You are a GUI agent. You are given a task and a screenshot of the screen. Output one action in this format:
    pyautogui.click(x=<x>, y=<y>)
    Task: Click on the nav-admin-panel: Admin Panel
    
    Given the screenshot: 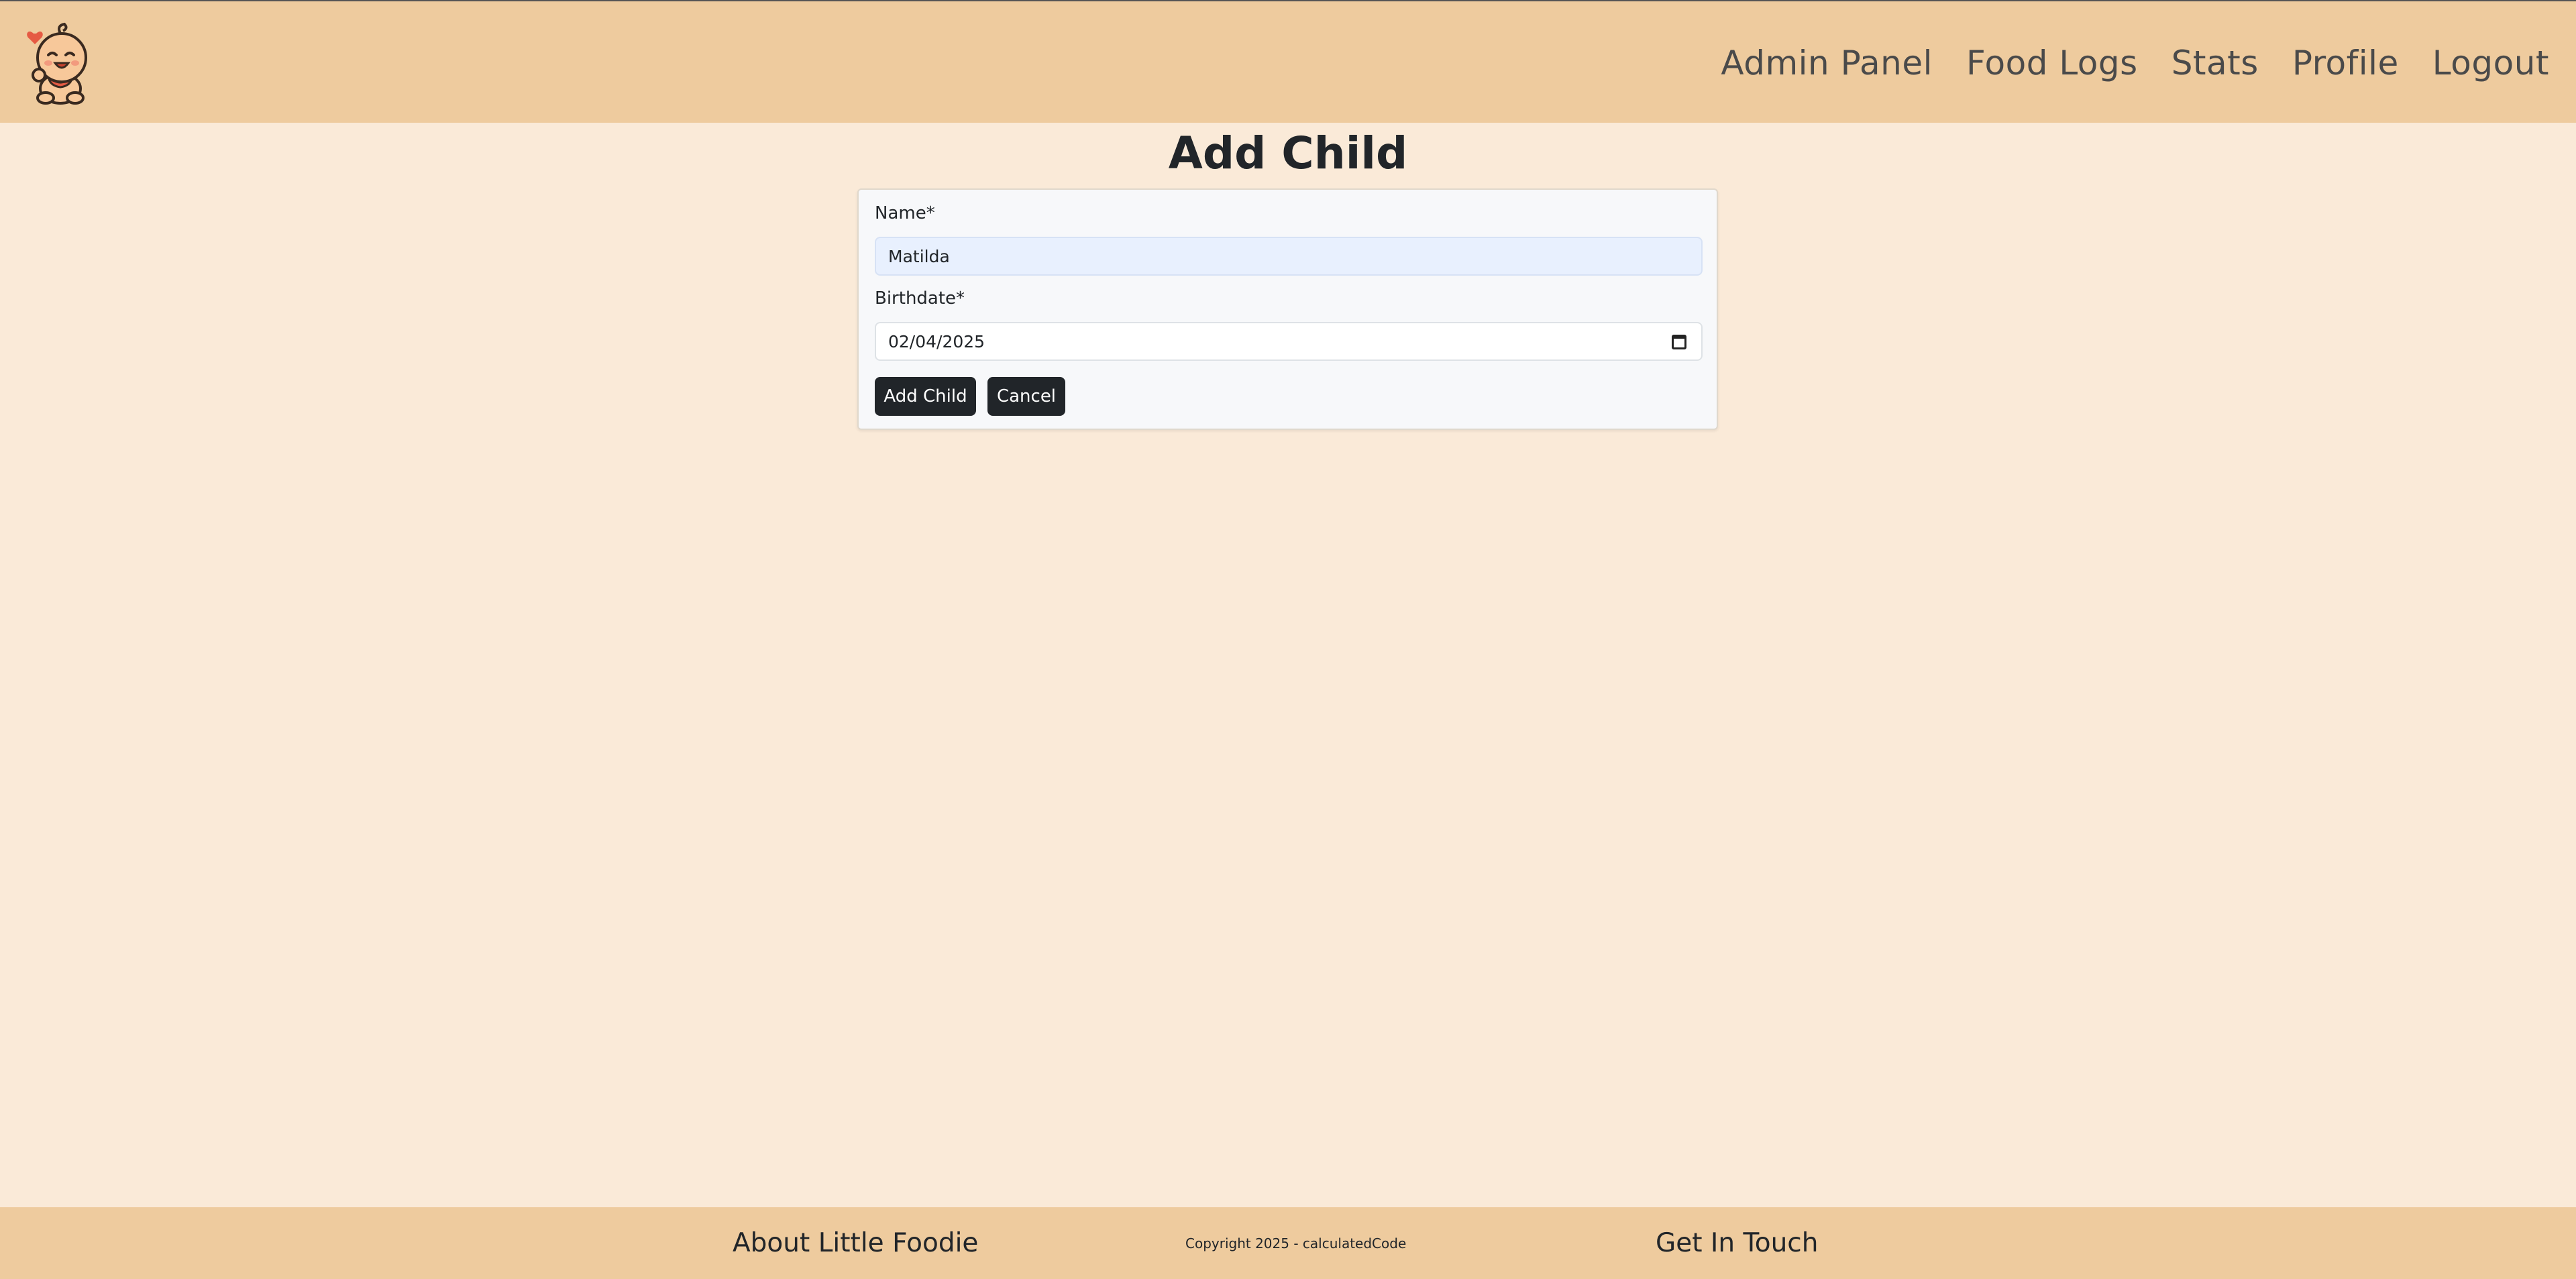 What is the action you would take?
    pyautogui.click(x=1827, y=63)
    